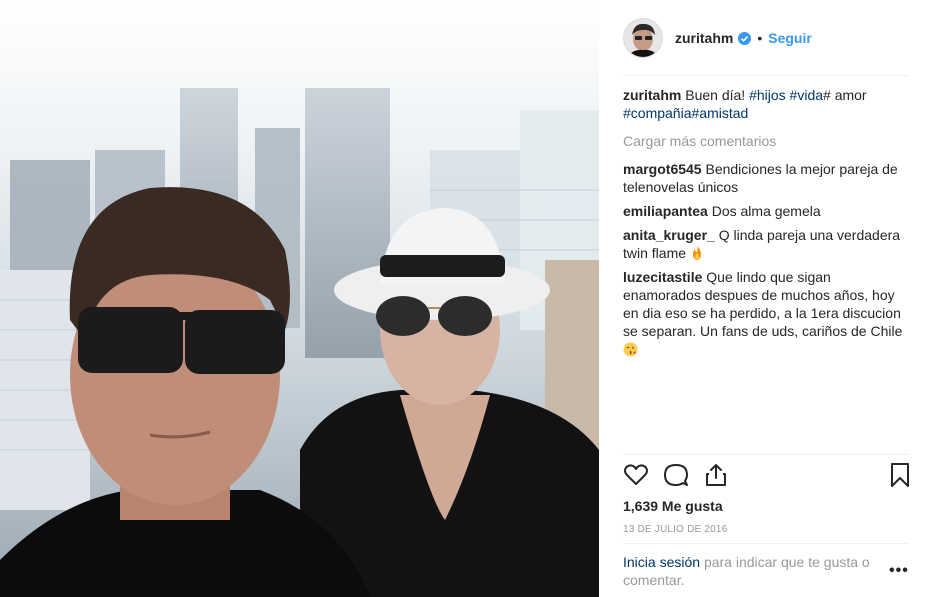 This screenshot has height=597, width=933. I want to click on footer-divider, so click(766, 543).